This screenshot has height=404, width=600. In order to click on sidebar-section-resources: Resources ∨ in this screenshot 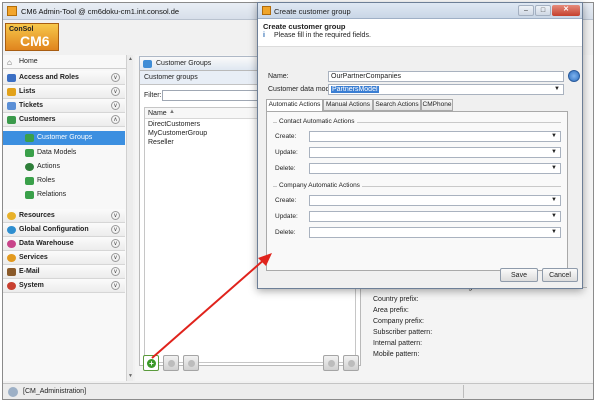, I will do `click(64, 216)`.